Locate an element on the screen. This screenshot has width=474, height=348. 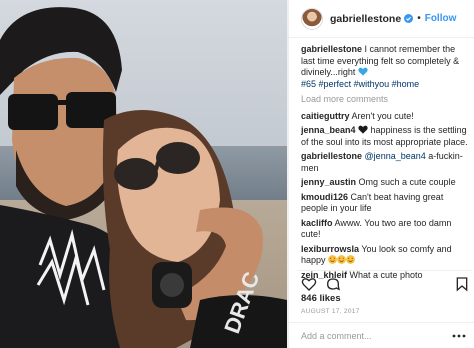
comment-item: jenny_austin Omg such a cute couple is located at coordinates (385, 183).